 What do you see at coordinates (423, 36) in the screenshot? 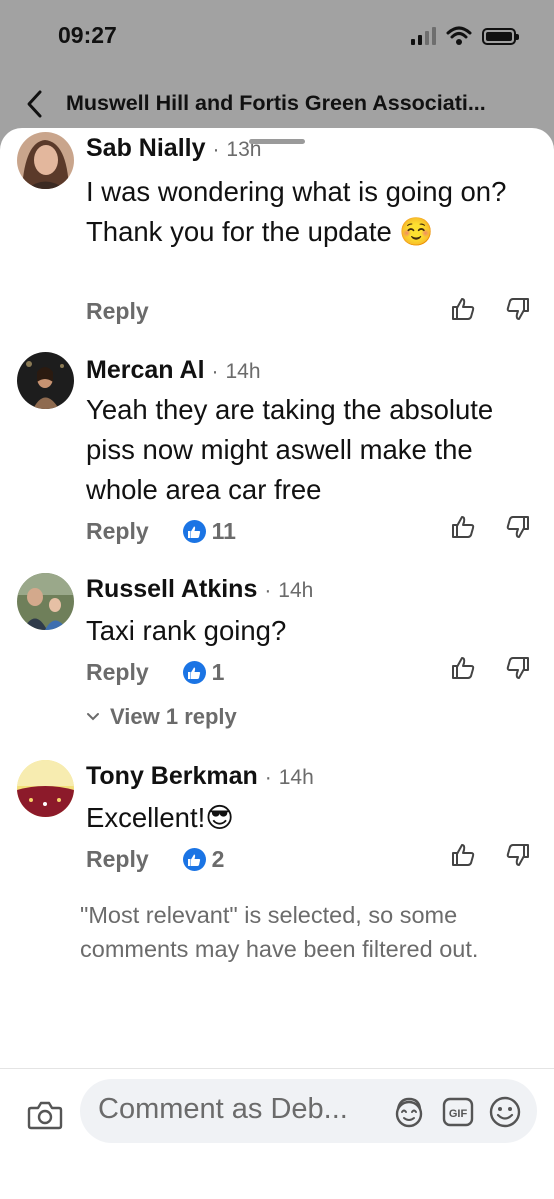
I see `cellular-signal-icon` at bounding box center [423, 36].